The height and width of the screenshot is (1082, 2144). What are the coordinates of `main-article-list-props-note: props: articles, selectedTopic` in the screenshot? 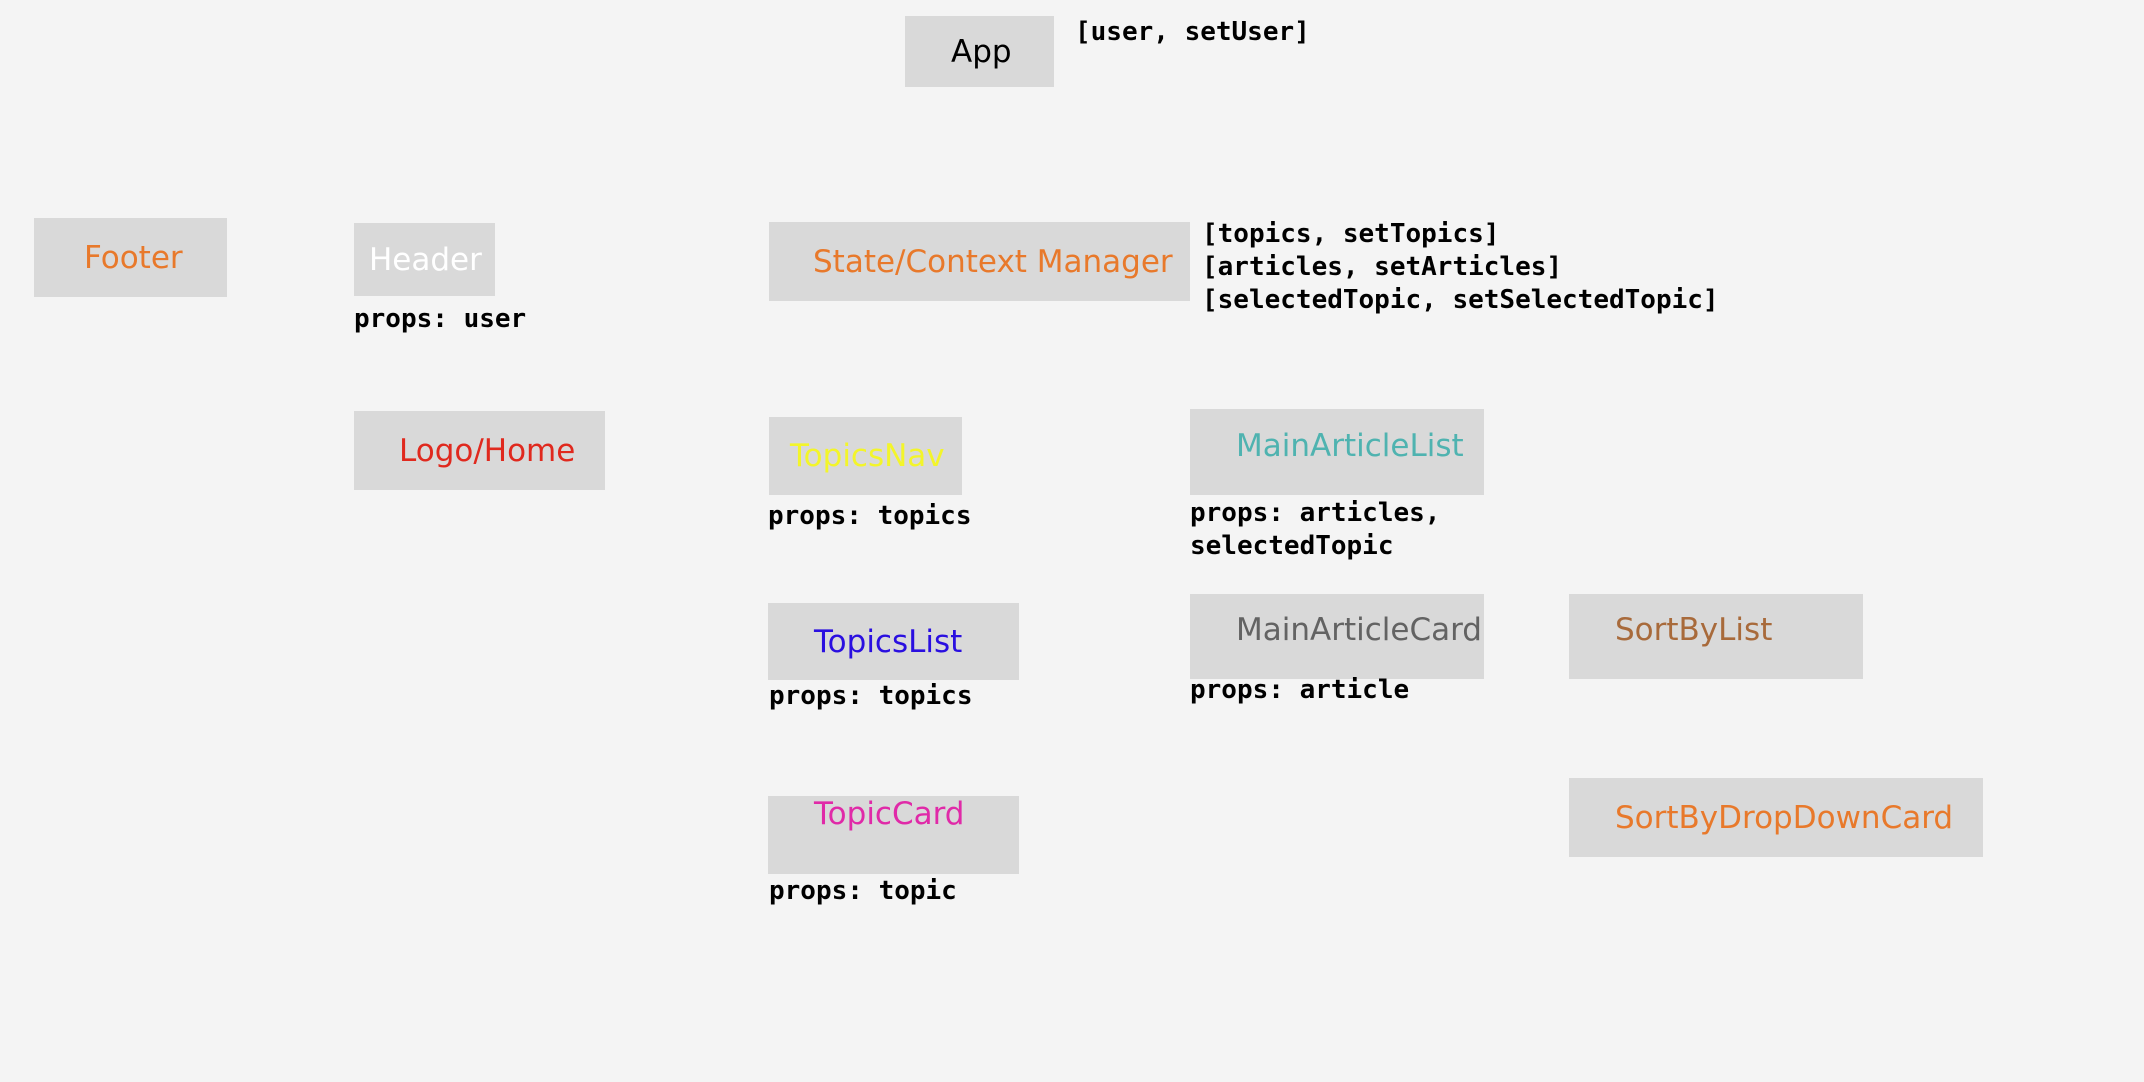 It's located at (1315, 530).